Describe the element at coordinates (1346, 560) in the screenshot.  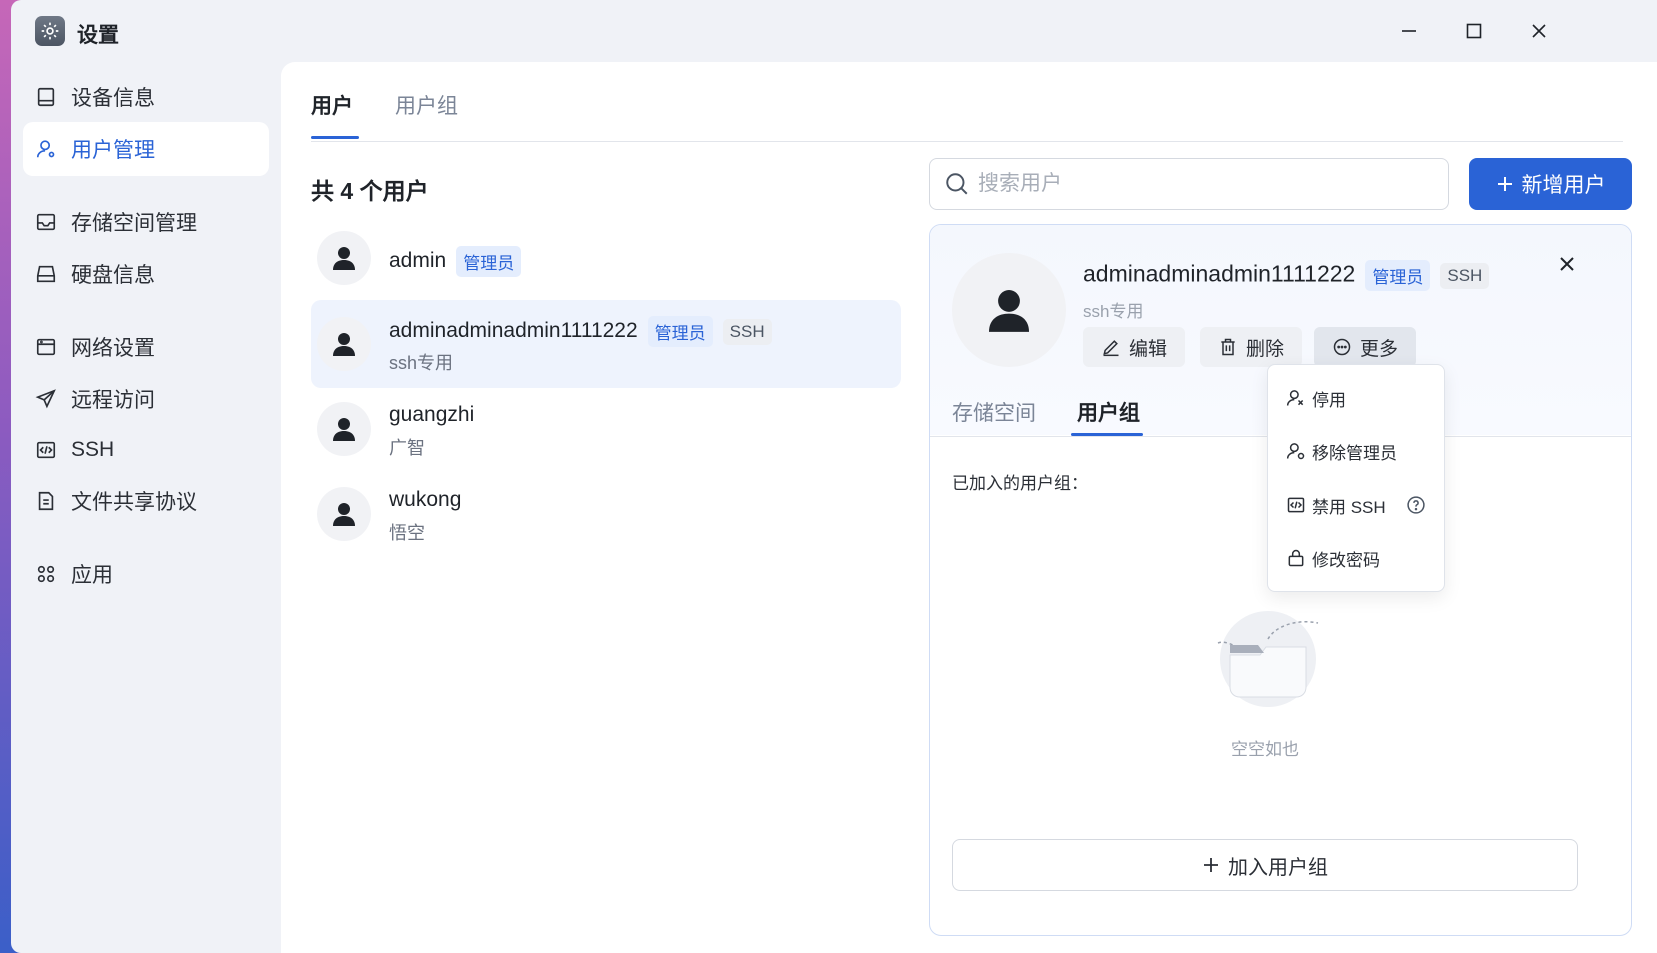
I see `menu-item-label: 修改密码` at that location.